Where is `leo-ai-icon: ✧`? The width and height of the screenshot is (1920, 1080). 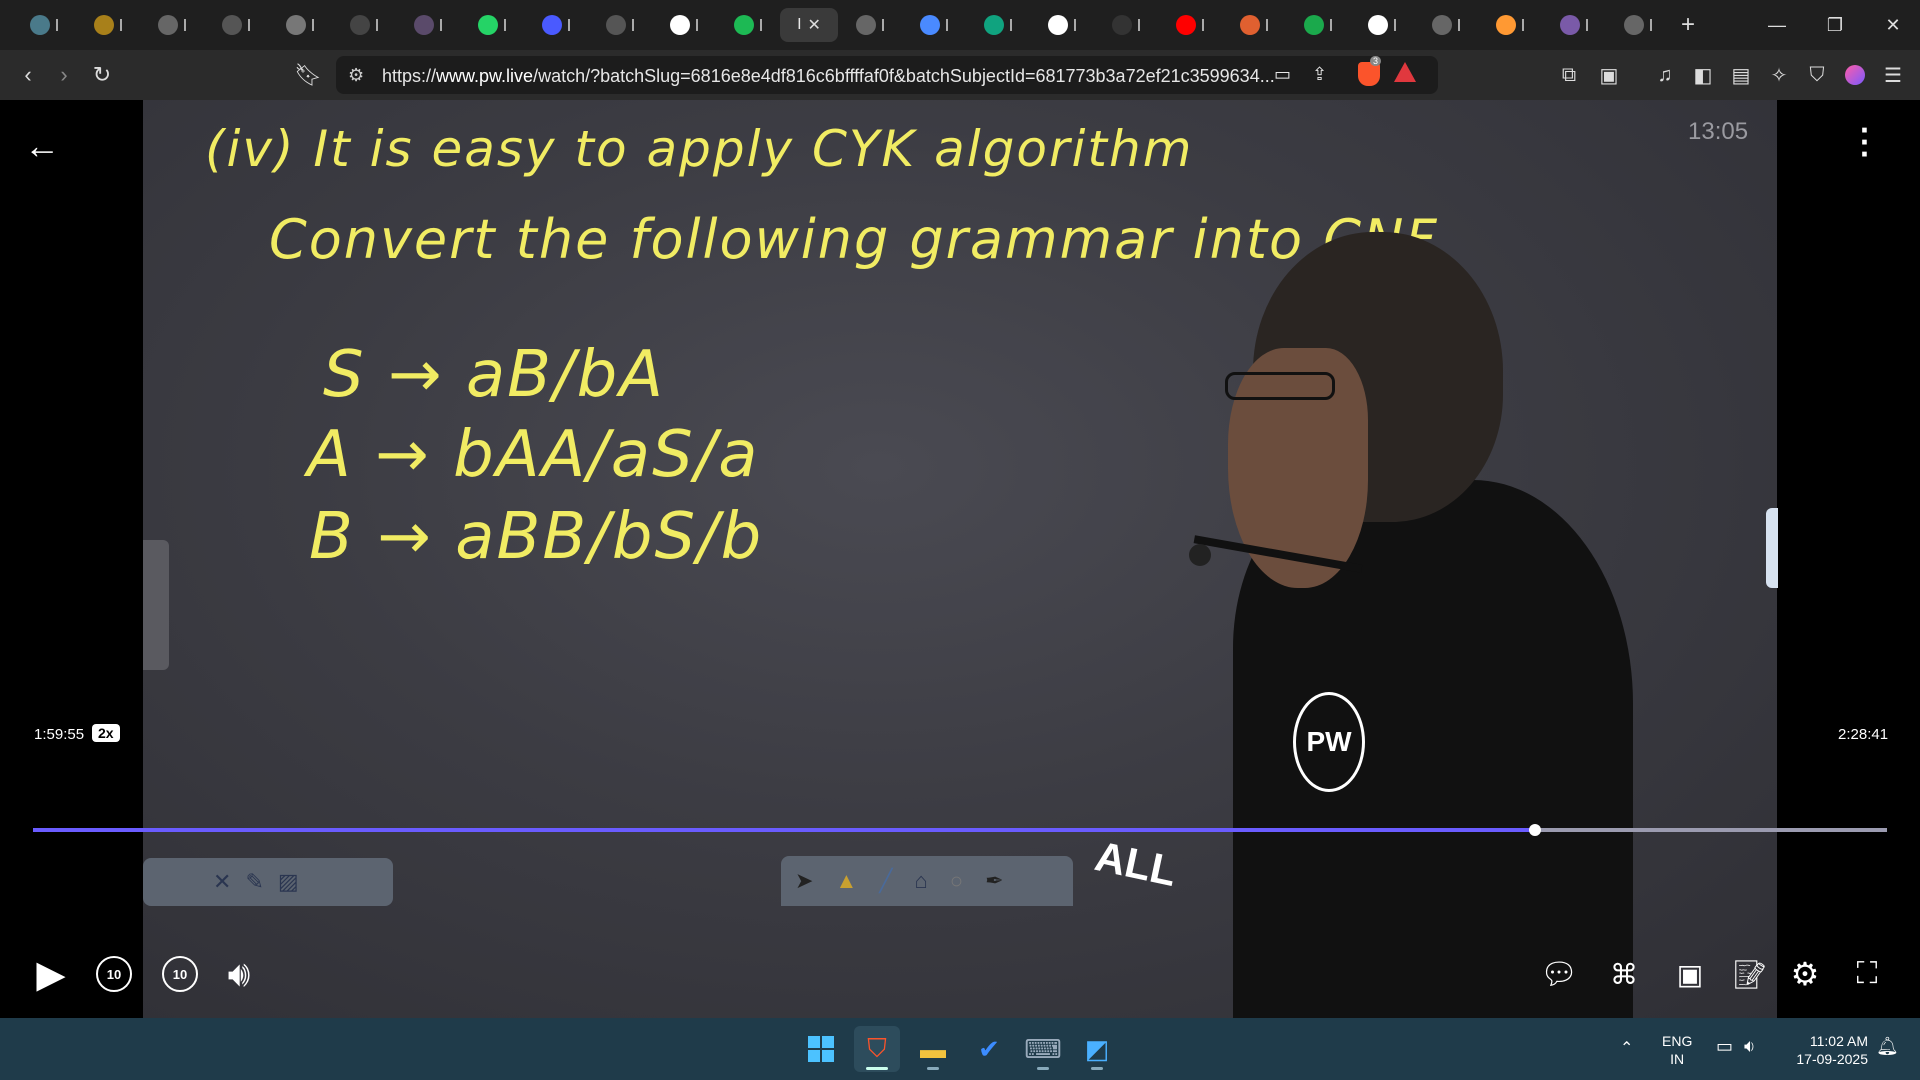 leo-ai-icon: ✧ is located at coordinates (1779, 75).